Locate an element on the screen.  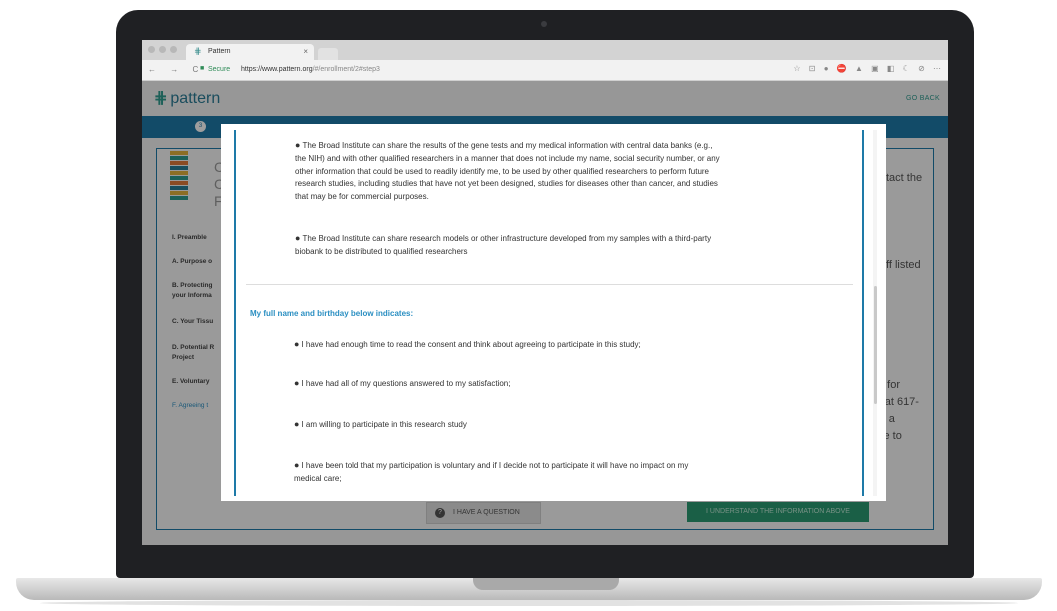
tab-strip: ⋕ Pattern × is located at coordinates (545, 50).